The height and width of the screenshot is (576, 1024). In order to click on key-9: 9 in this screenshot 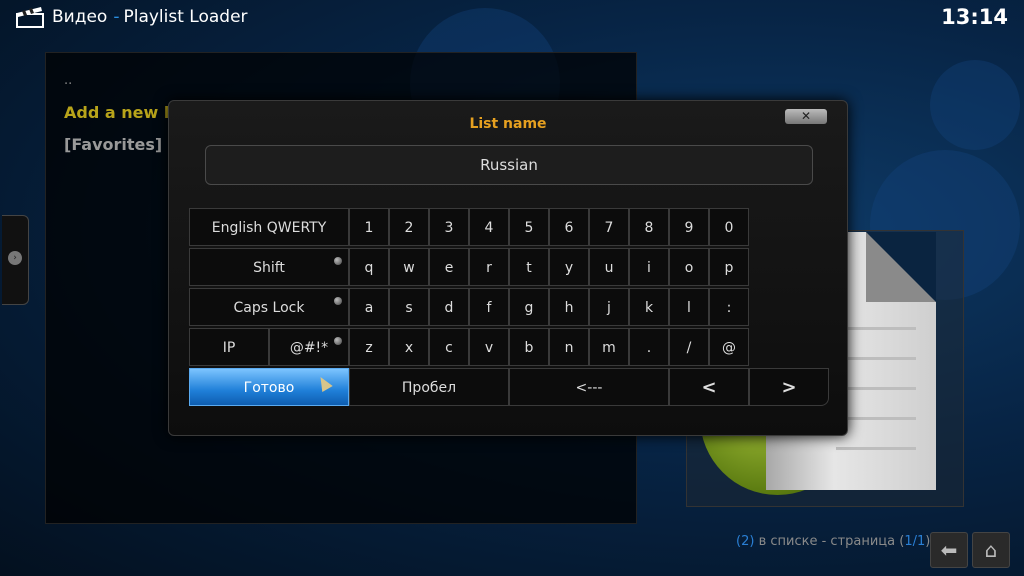, I will do `click(689, 227)`.